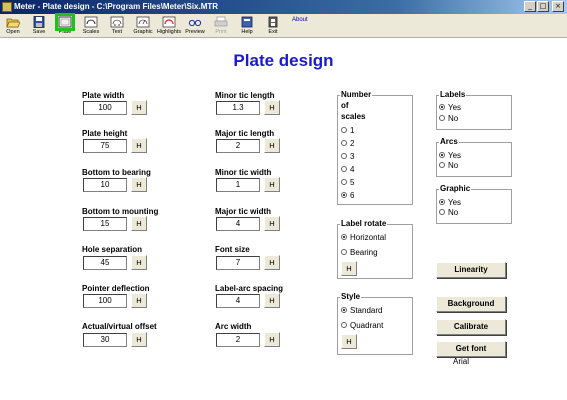 This screenshot has height=400, width=567. Describe the element at coordinates (450, 203) in the screenshot. I see `graphic-yes-radio: Yes` at that location.